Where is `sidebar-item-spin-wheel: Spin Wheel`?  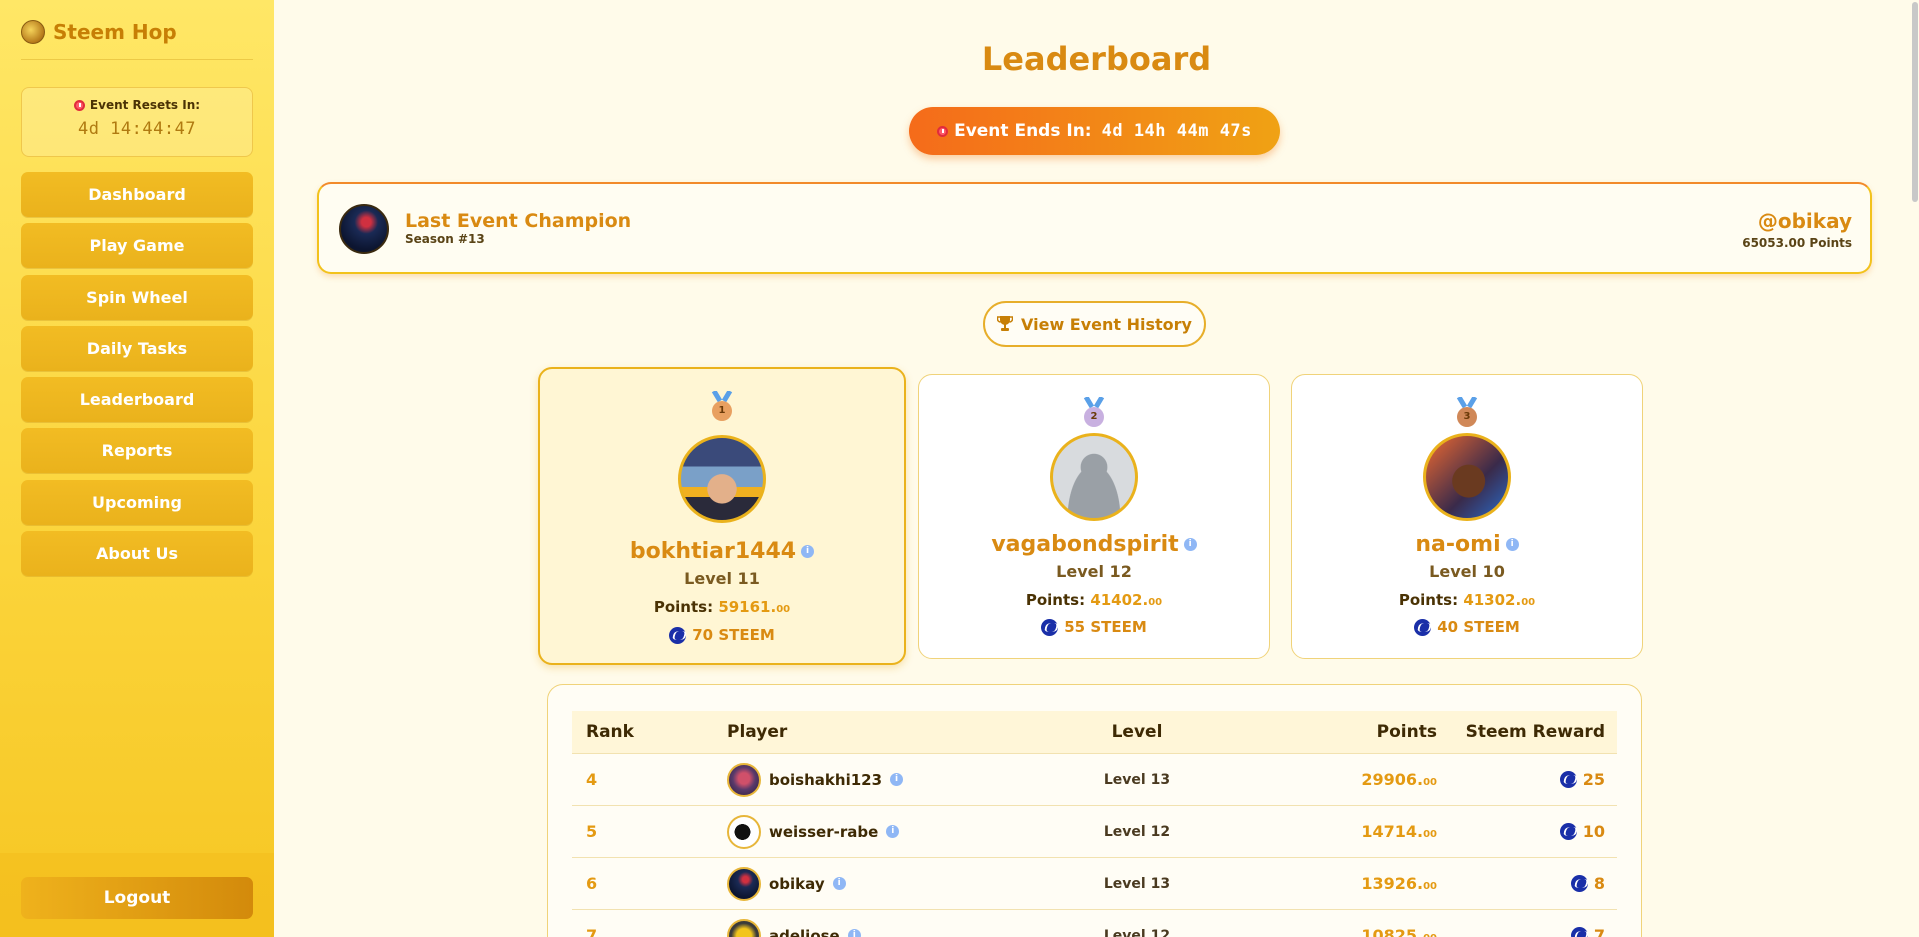
sidebar-item-spin-wheel: Spin Wheel is located at coordinates (137, 297).